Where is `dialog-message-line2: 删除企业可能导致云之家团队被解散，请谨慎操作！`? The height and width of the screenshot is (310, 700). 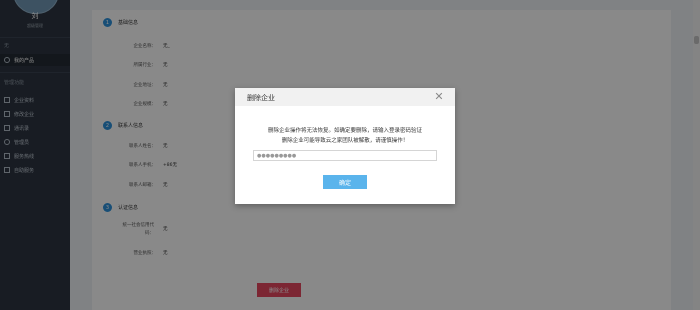
dialog-message-line2: 删除企业可能导致云之家团队被解散，请谨慎操作！ is located at coordinates (345, 141).